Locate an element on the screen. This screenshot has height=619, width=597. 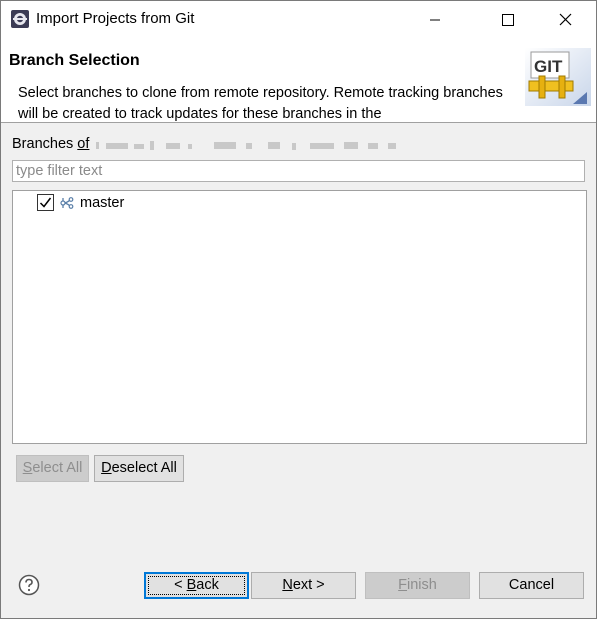
maximize-icon is located at coordinates (508, 20).